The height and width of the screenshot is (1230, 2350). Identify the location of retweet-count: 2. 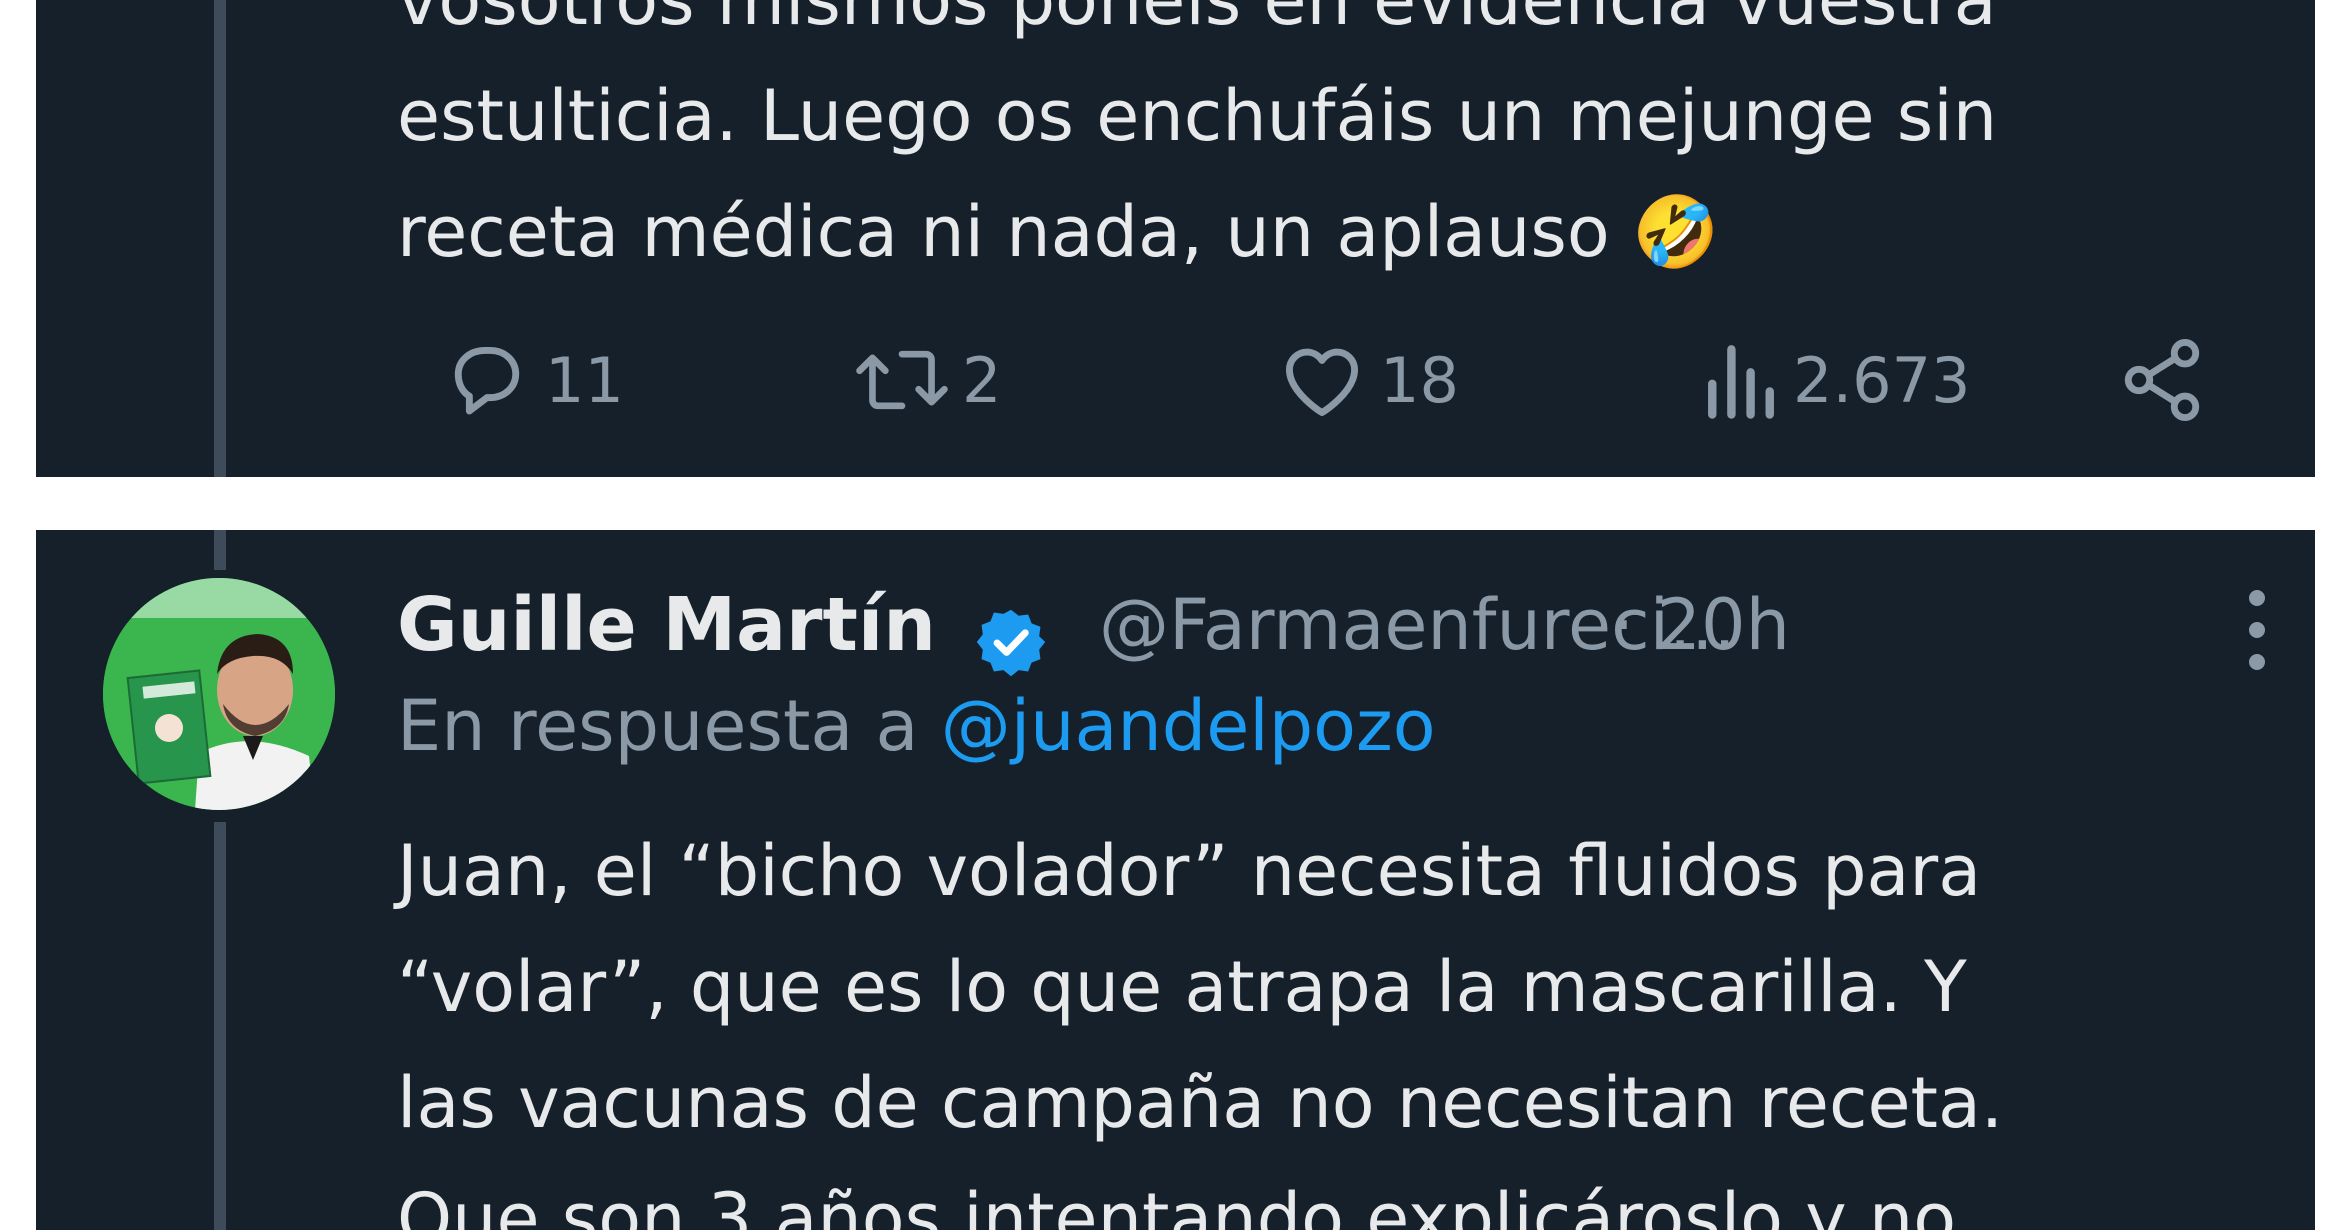
(982, 380).